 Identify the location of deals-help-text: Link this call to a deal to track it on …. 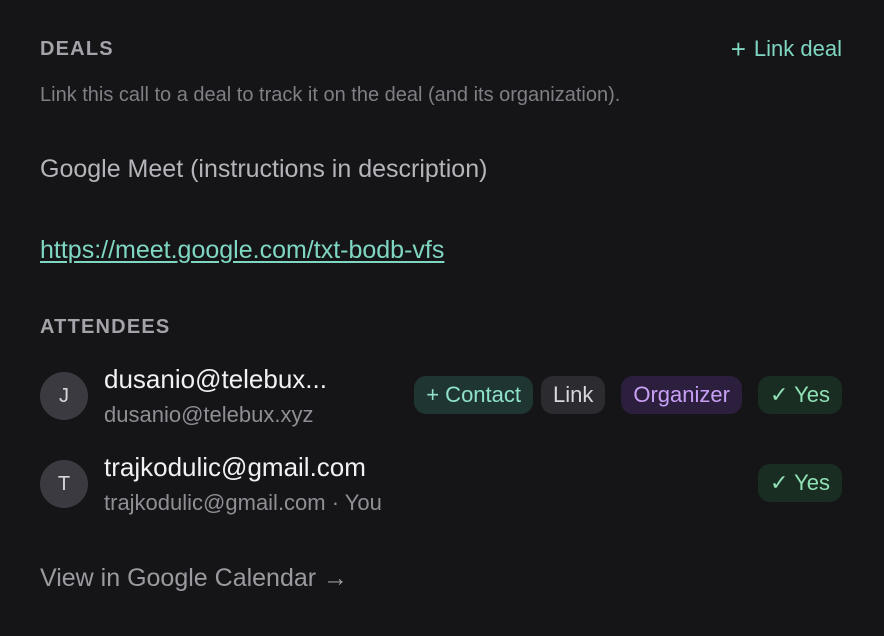
(330, 95).